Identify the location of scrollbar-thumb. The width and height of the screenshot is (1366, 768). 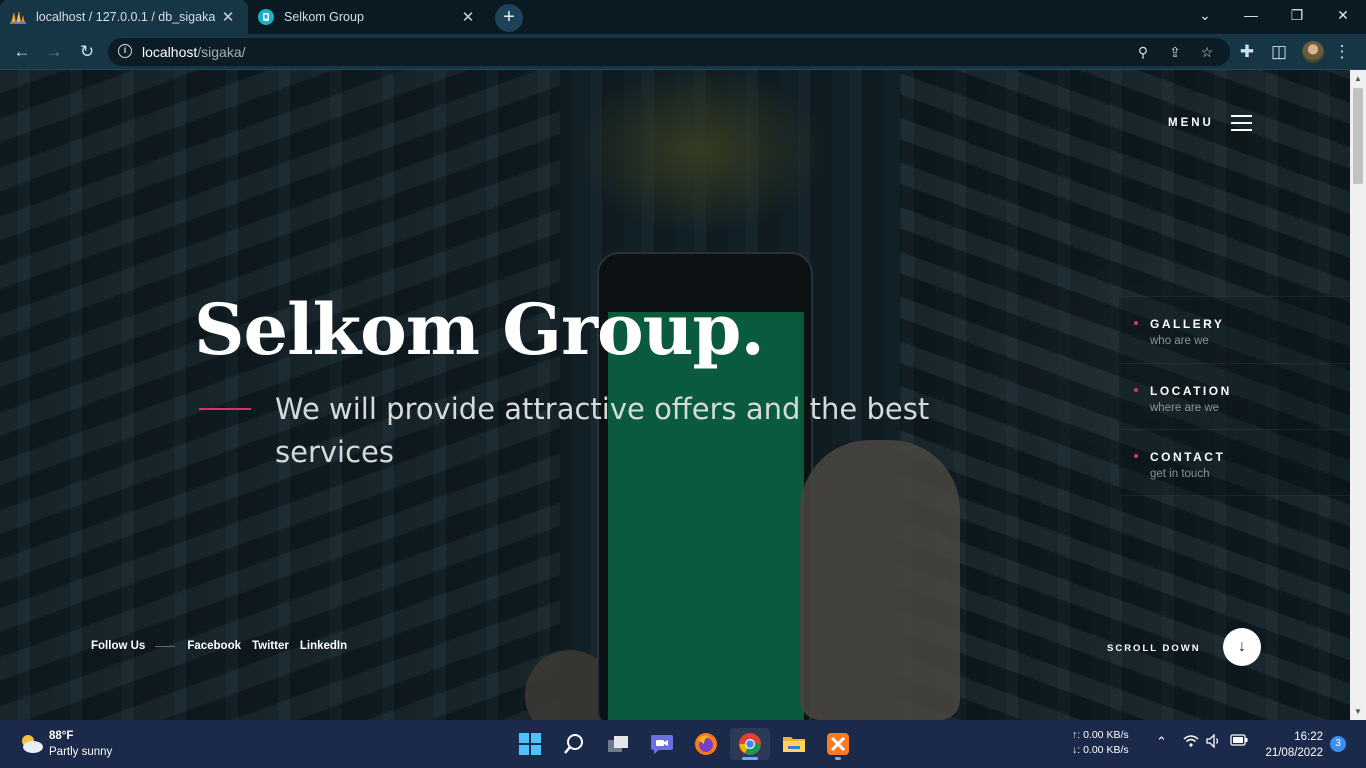
(1358, 136).